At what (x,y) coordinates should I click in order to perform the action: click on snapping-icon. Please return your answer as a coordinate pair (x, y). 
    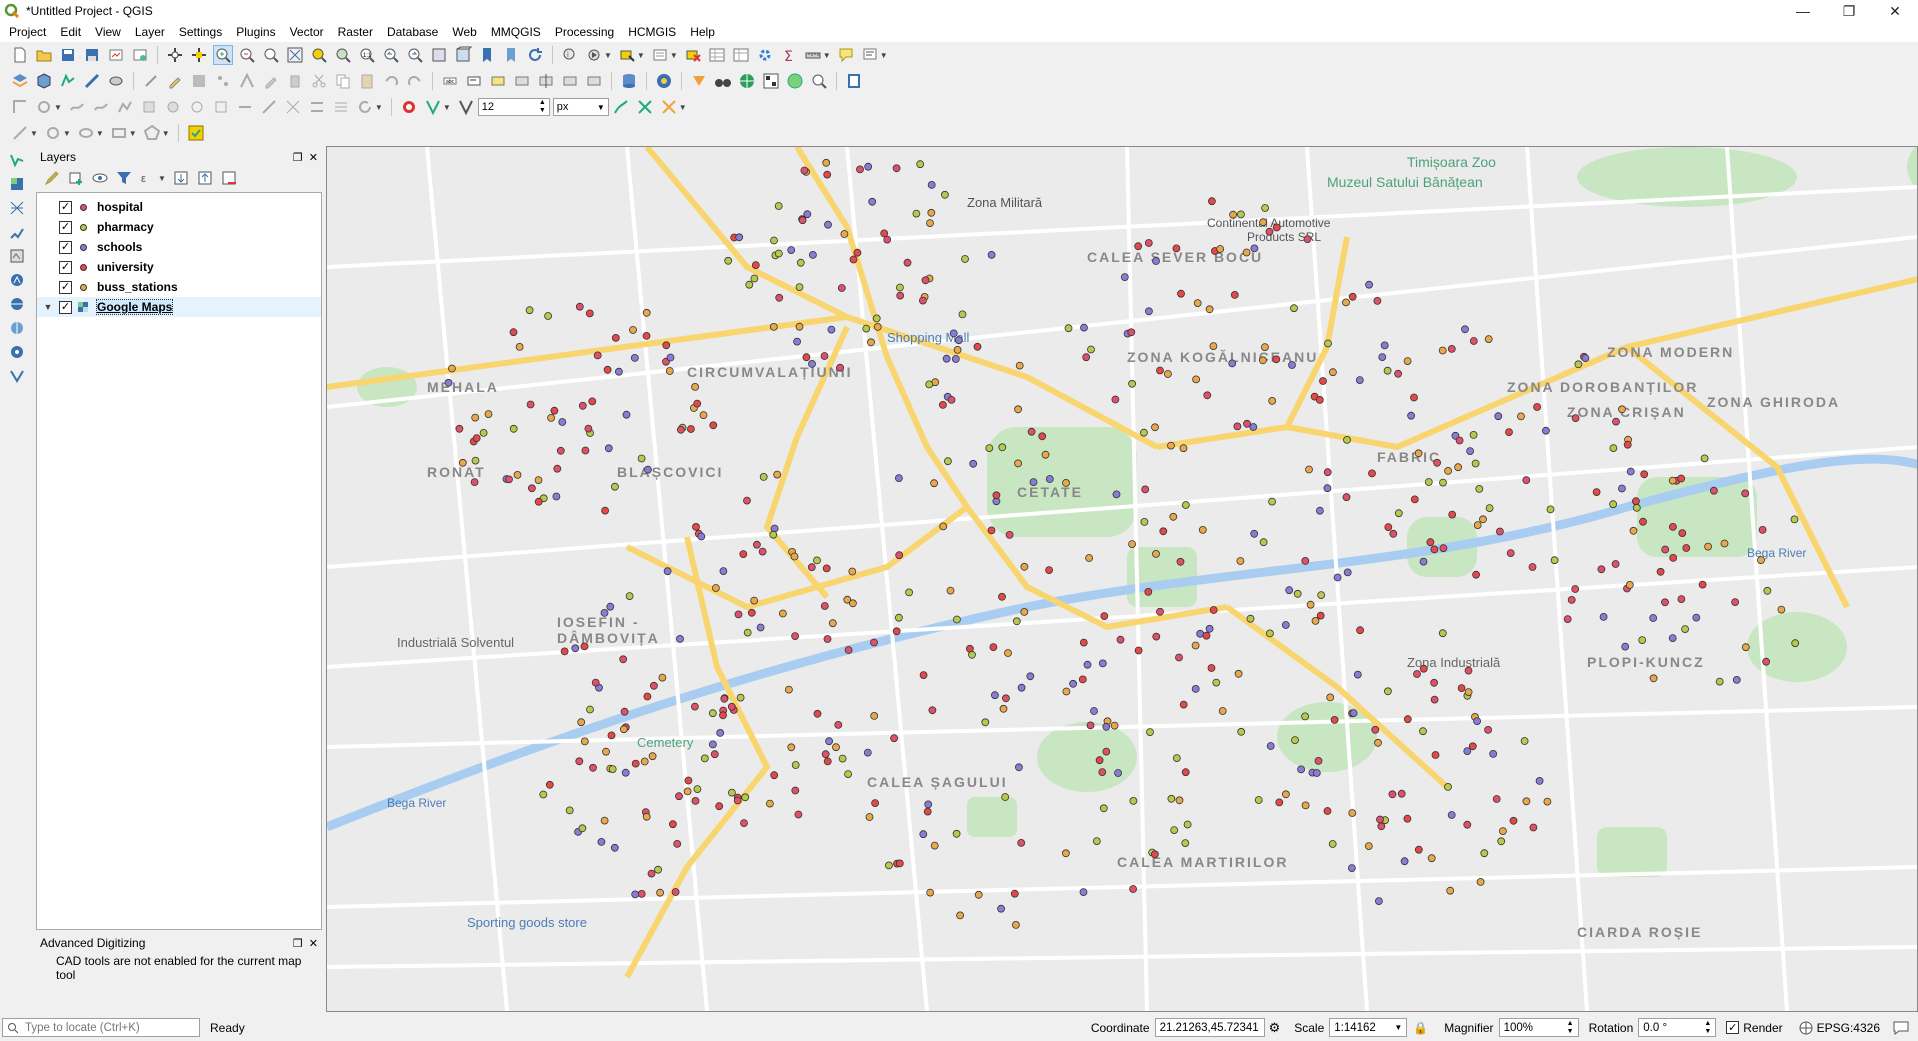
    Looking at the image, I should click on (433, 107).